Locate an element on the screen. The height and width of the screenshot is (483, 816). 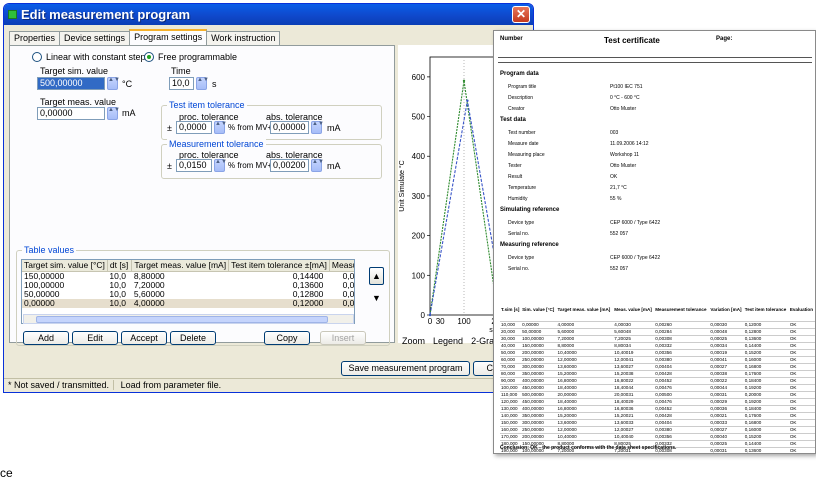
cert-grid-cell: 250,00000 is located at coordinates (539, 430).